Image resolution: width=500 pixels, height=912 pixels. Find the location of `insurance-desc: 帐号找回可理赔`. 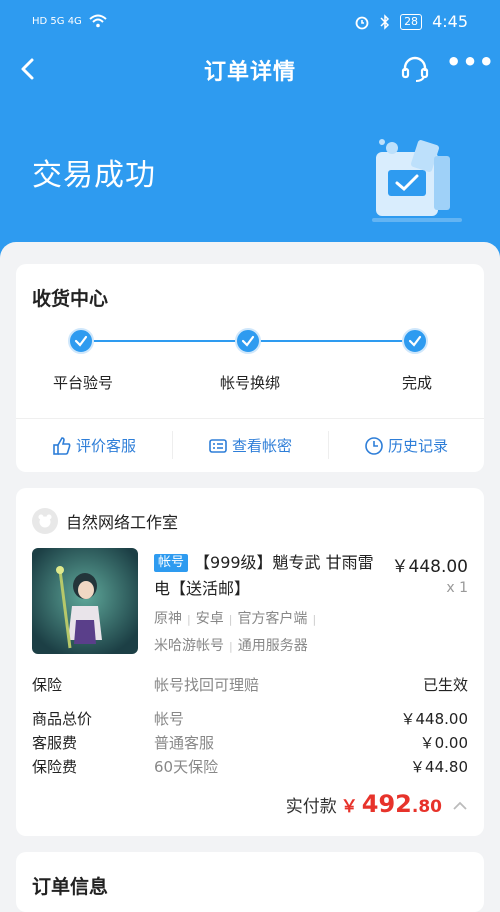

insurance-desc: 帐号找回可理赔 is located at coordinates (207, 685).